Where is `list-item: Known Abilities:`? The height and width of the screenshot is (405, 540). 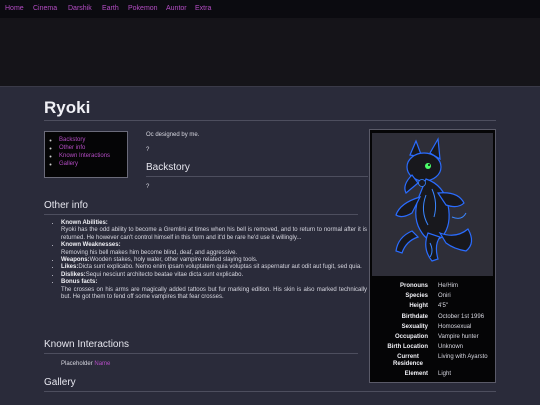
list-item: Known Abilities: is located at coordinates (214, 223).